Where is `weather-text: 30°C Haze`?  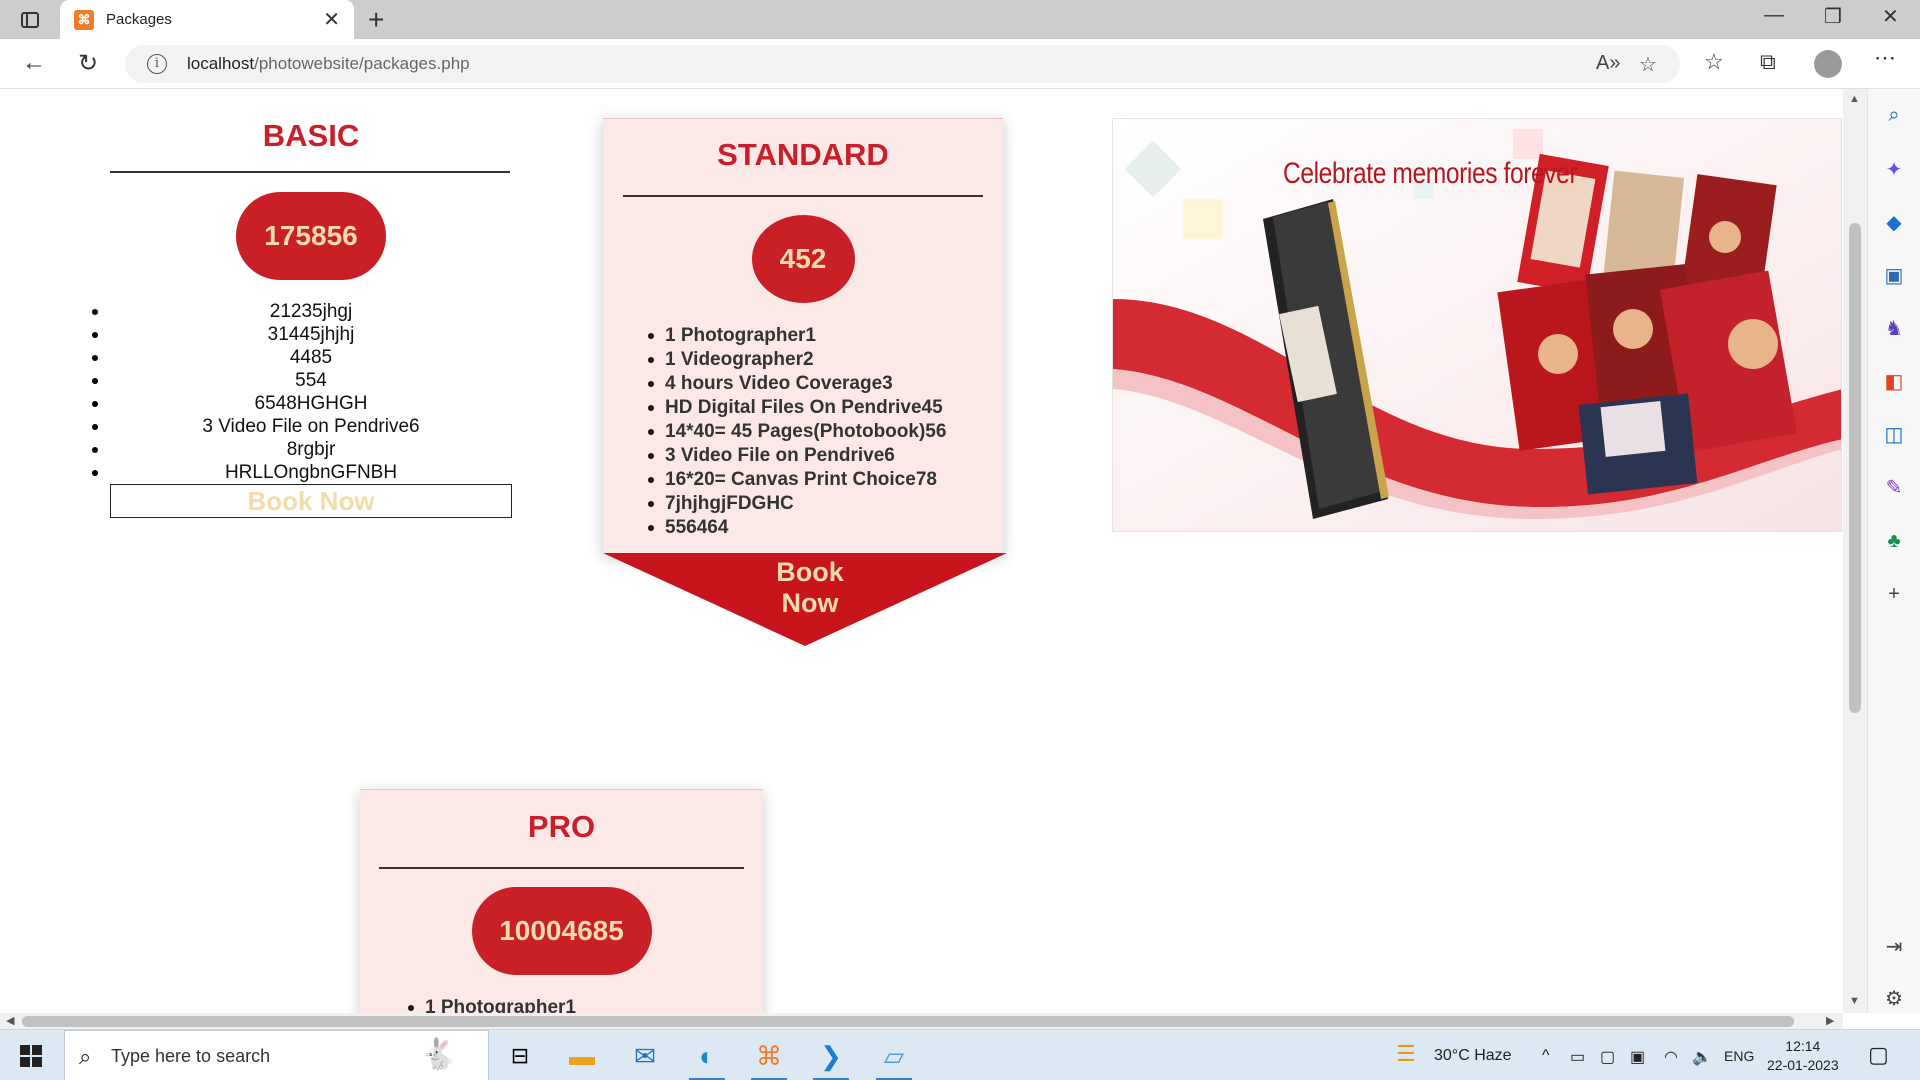 weather-text: 30°C Haze is located at coordinates (1473, 1056).